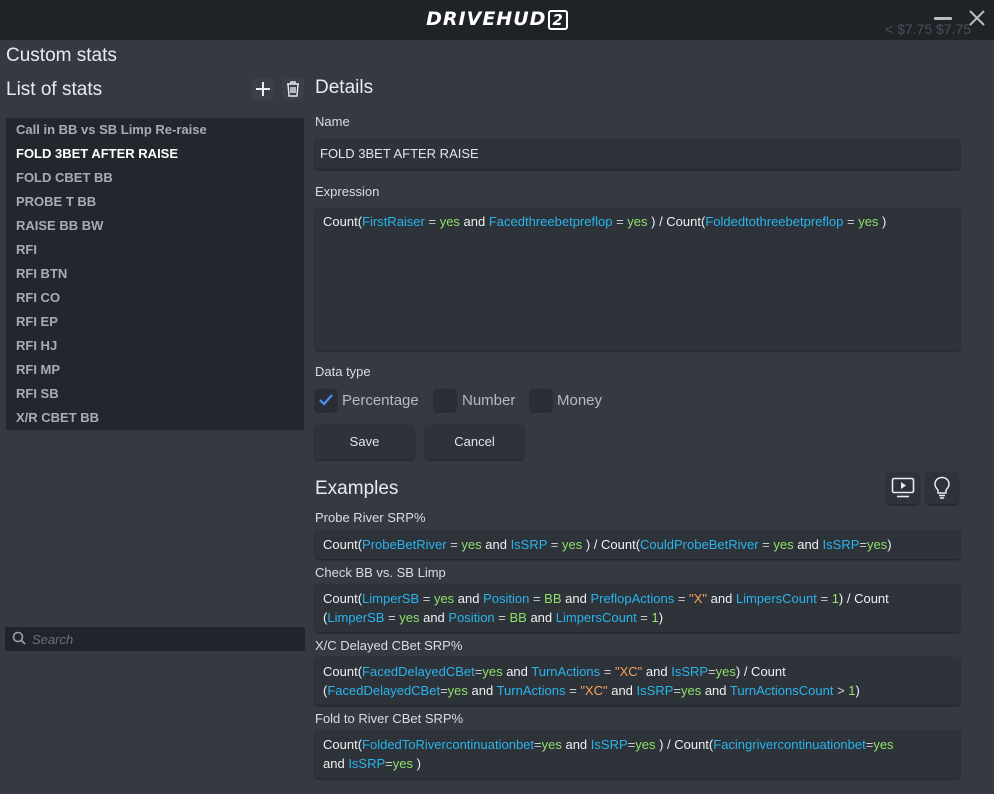 The width and height of the screenshot is (994, 794). What do you see at coordinates (541, 400) in the screenshot?
I see `money-checkbox` at bounding box center [541, 400].